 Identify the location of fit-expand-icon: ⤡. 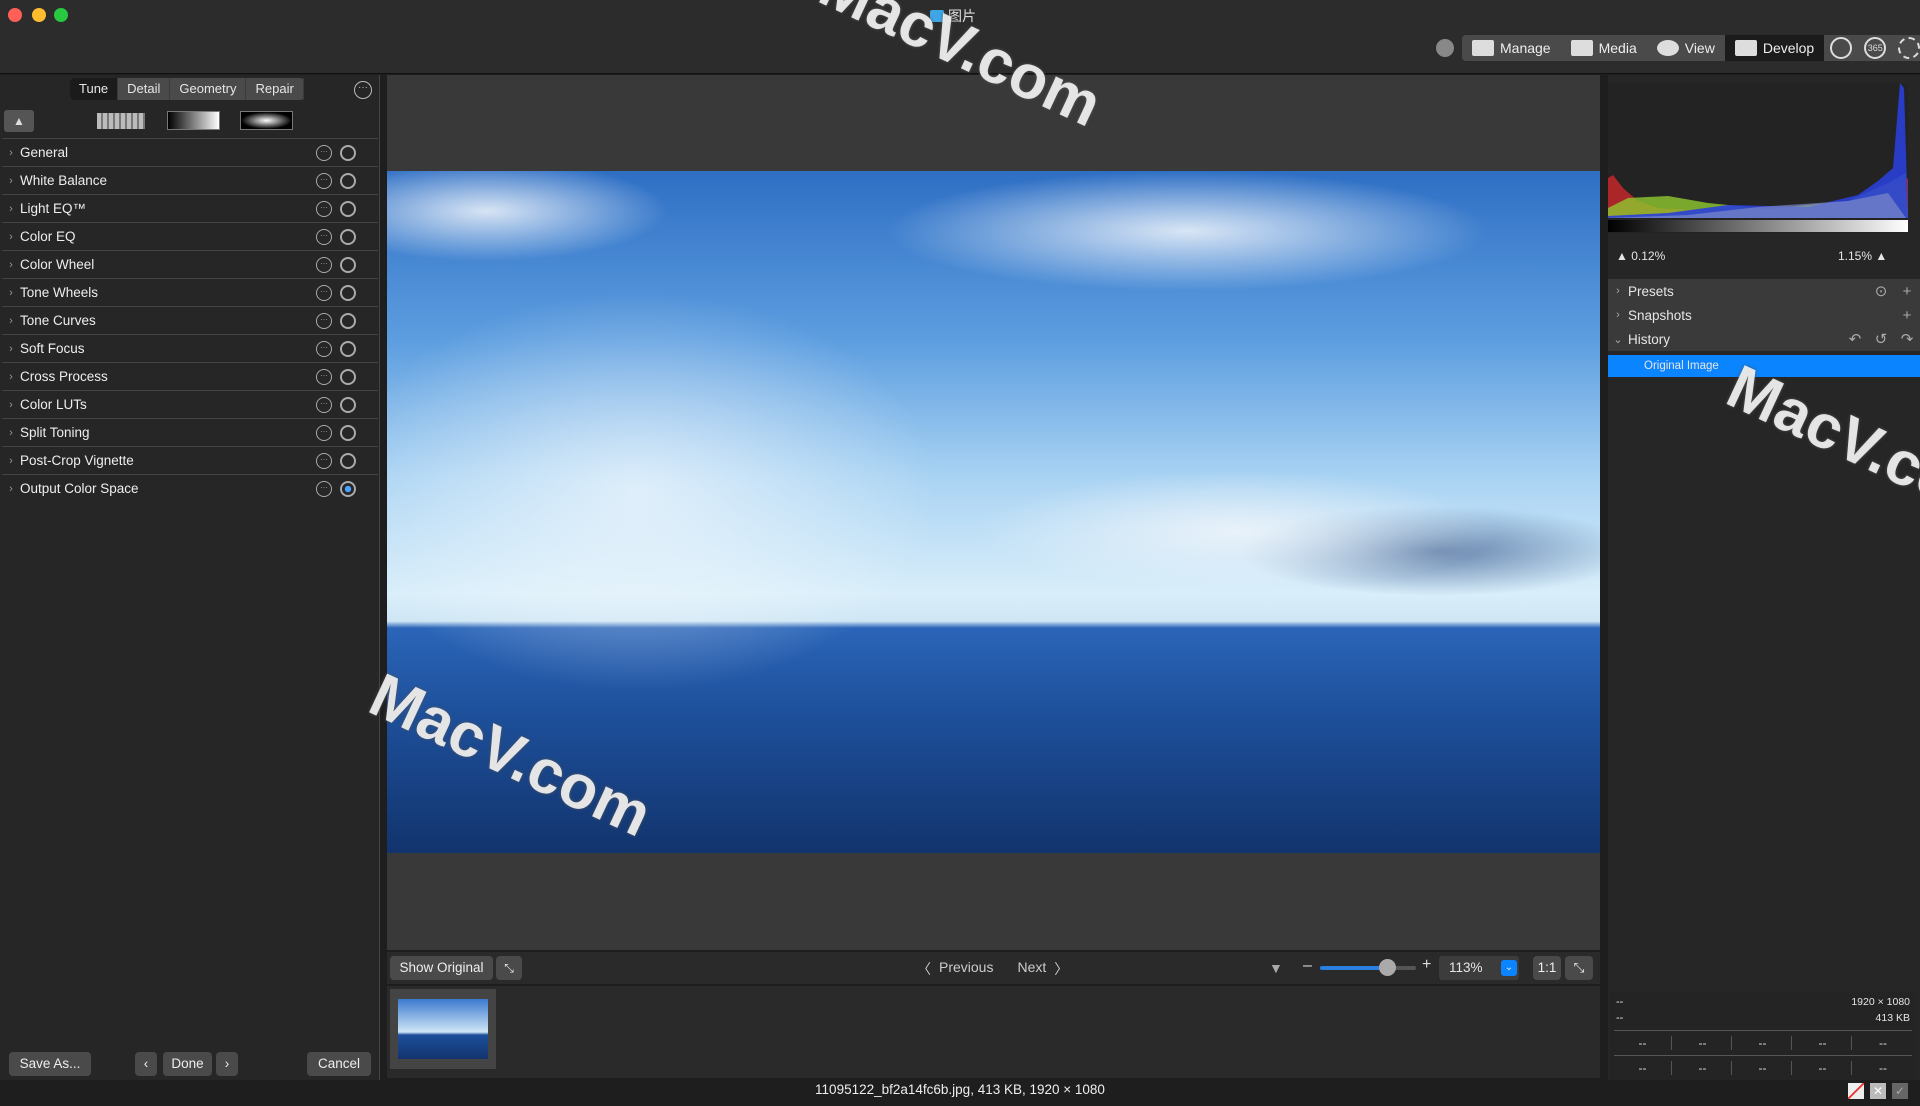
(509, 968).